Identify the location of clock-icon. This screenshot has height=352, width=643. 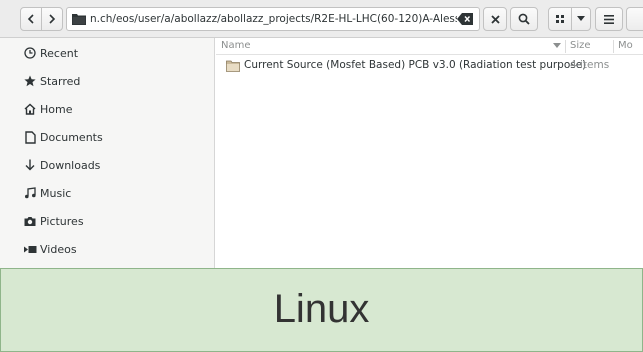
(30, 53).